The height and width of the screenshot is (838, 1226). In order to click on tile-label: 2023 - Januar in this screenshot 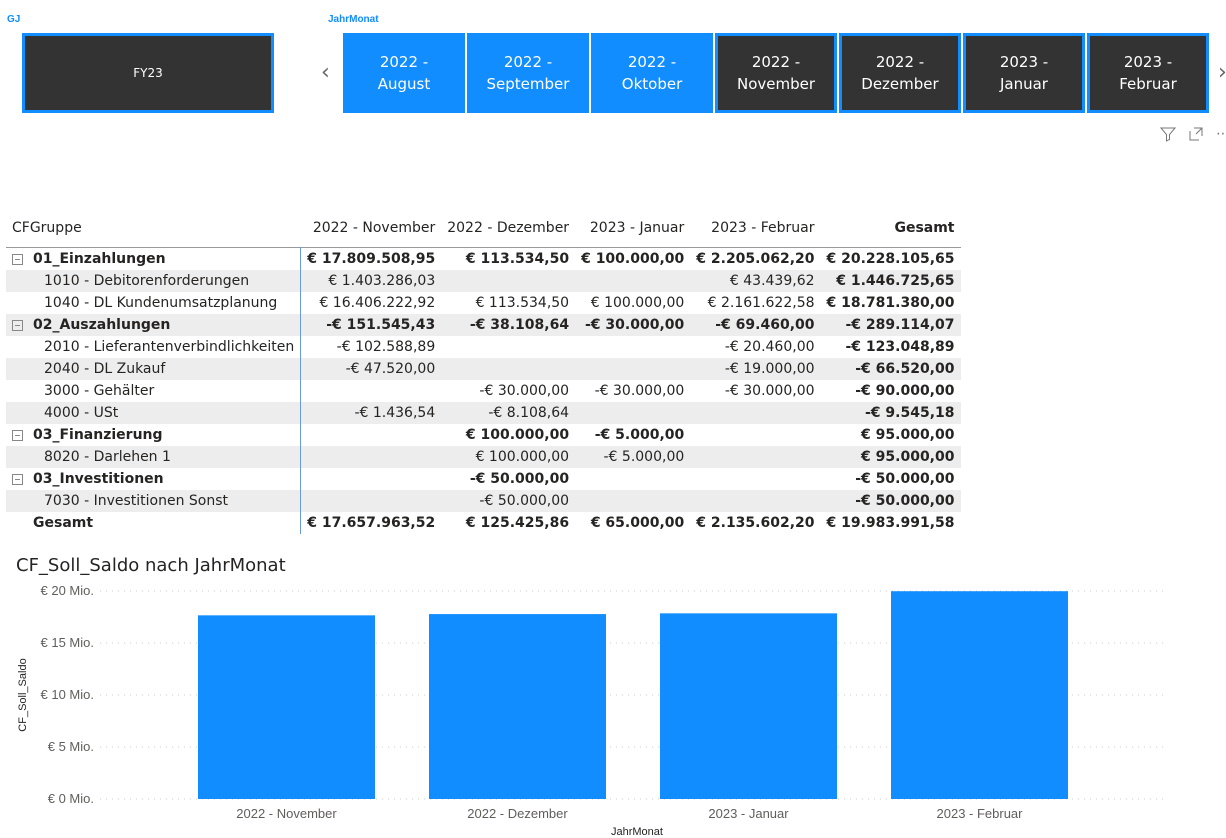, I will do `click(1024, 73)`.